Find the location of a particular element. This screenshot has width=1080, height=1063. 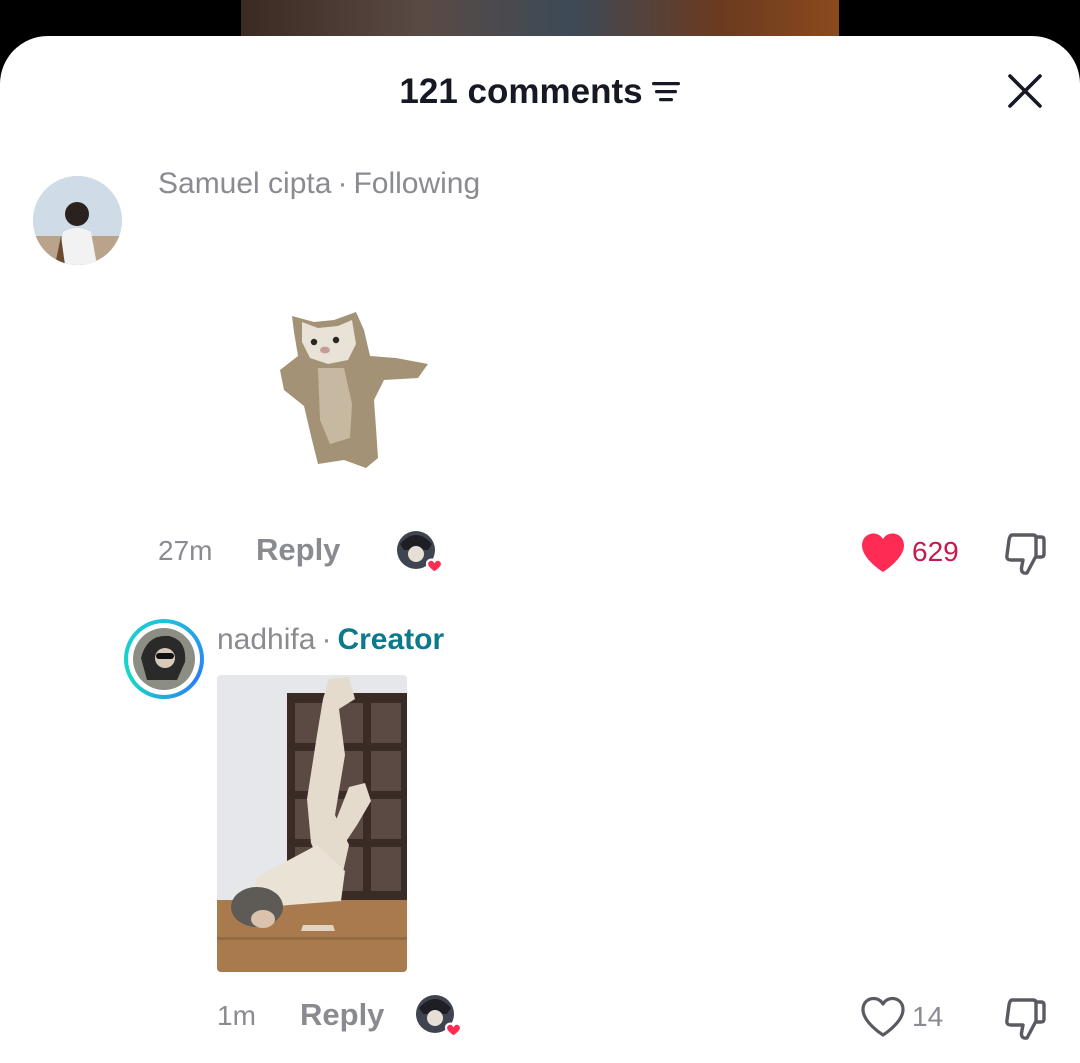

creator-badge: Creator is located at coordinates (391, 639).